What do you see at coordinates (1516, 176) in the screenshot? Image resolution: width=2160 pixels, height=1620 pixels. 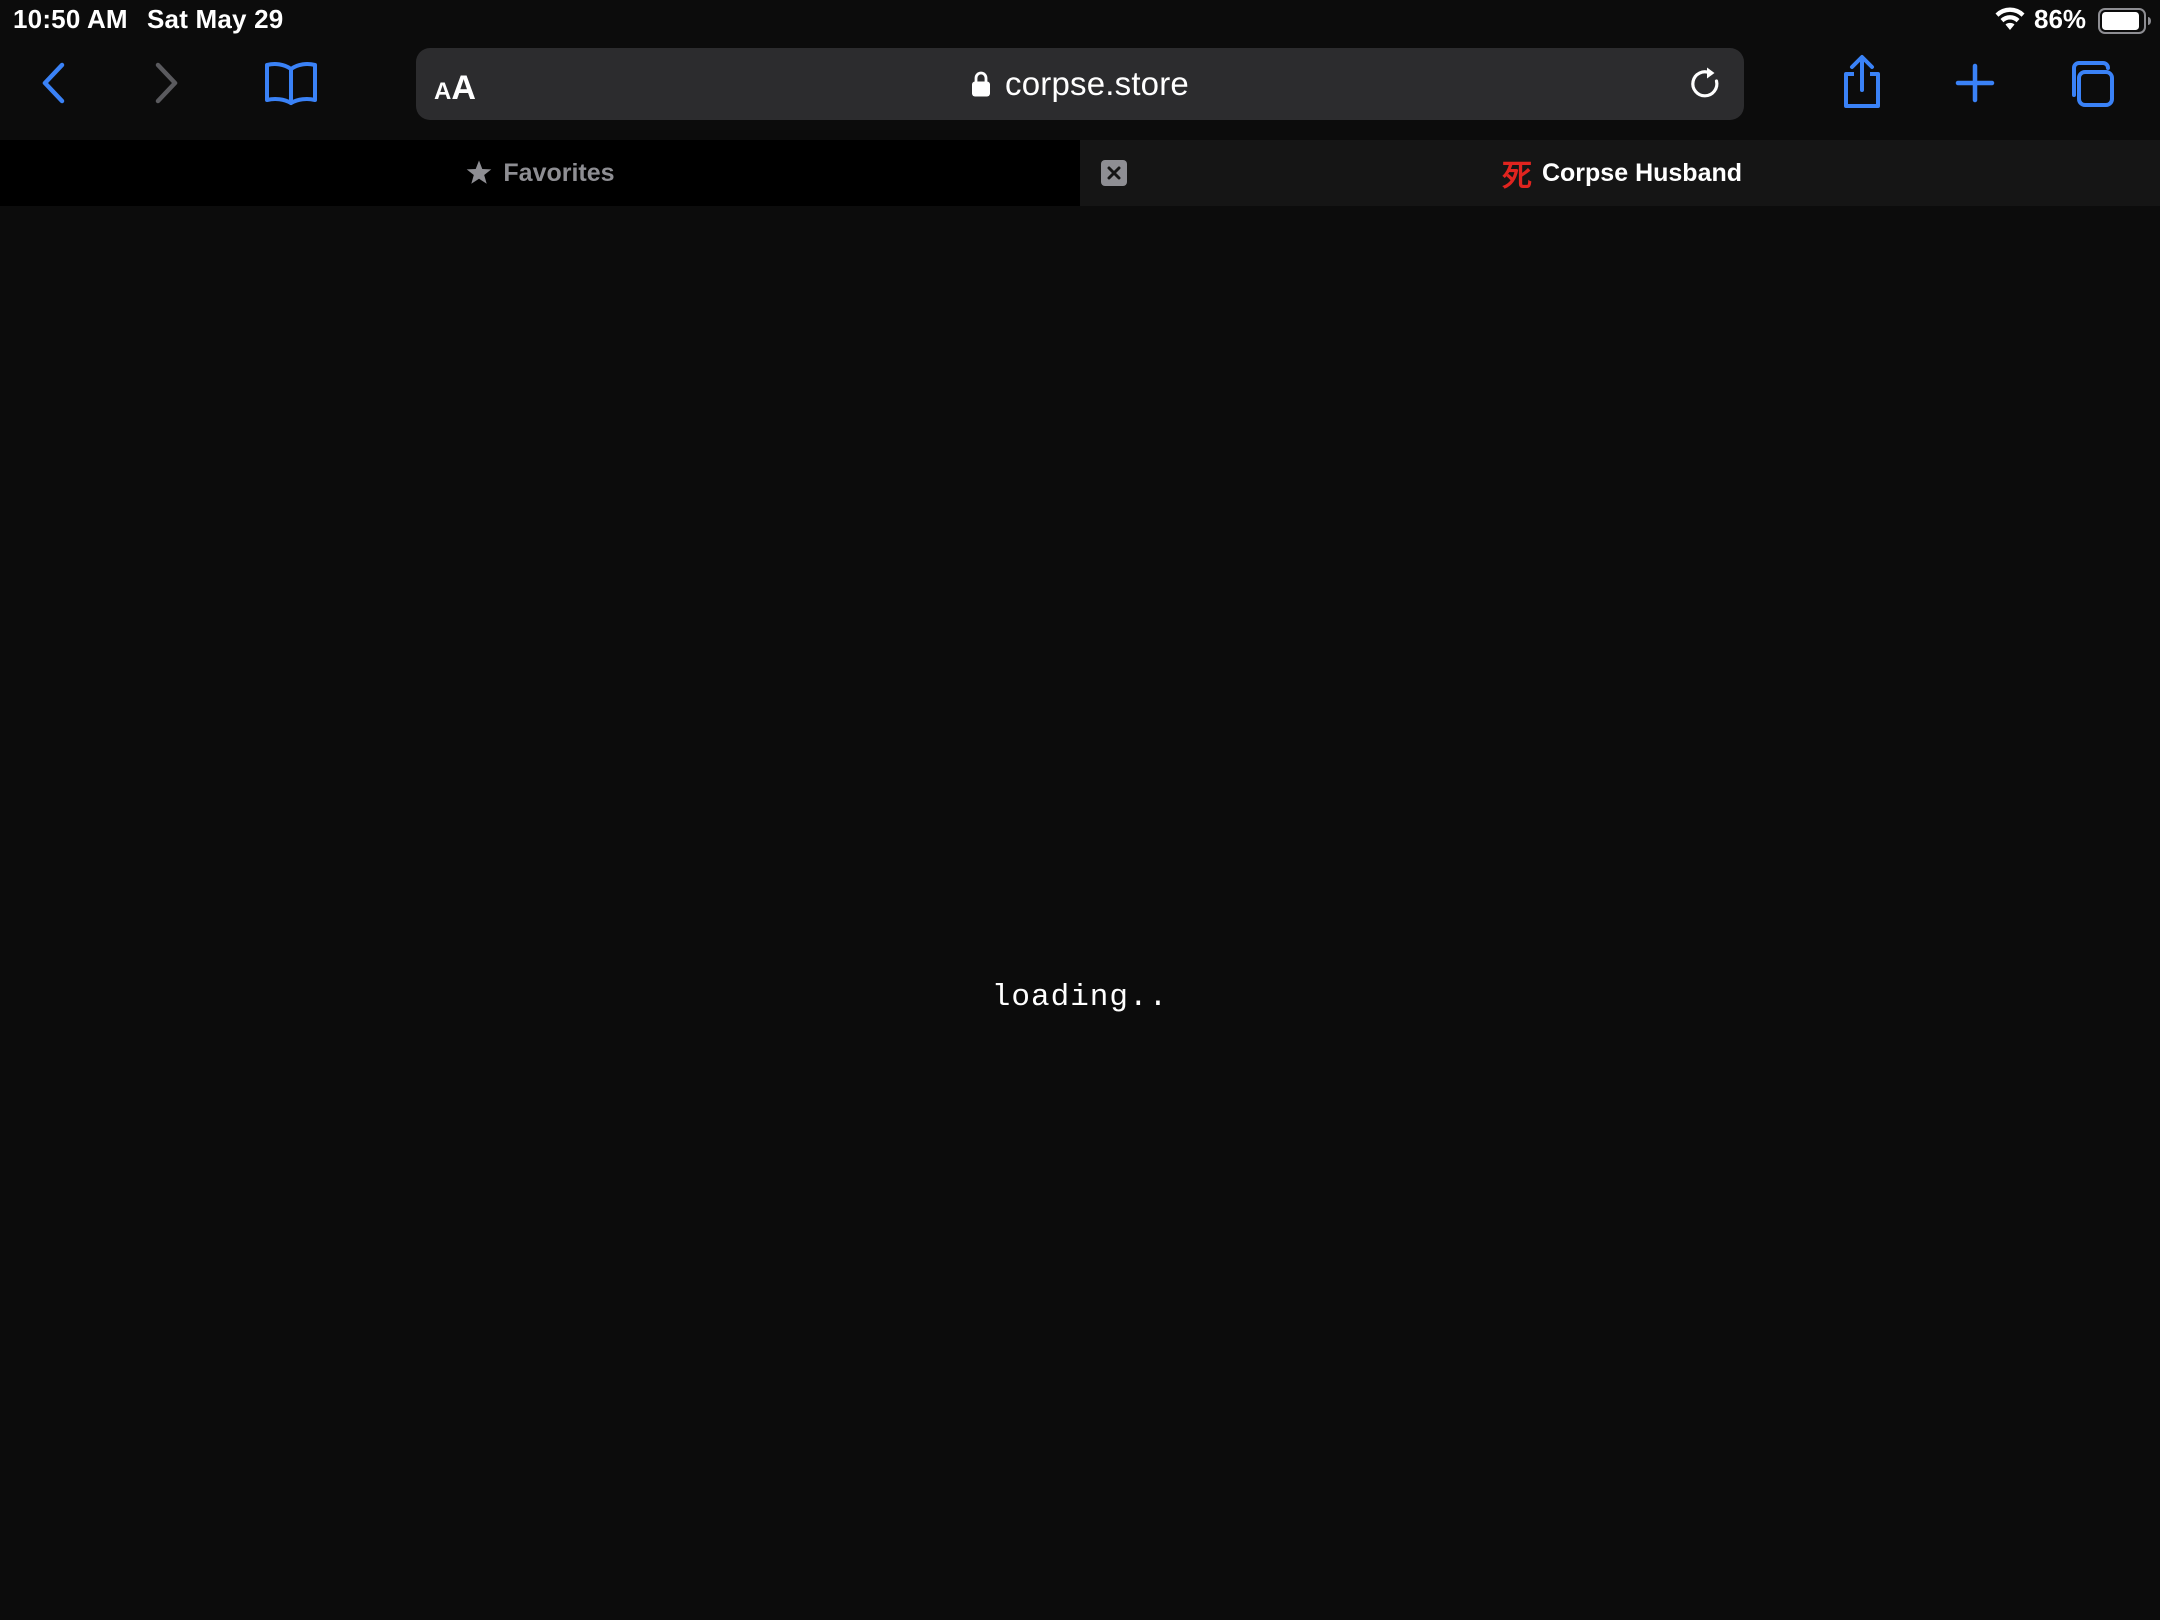 I see `site-favicon: 死` at bounding box center [1516, 176].